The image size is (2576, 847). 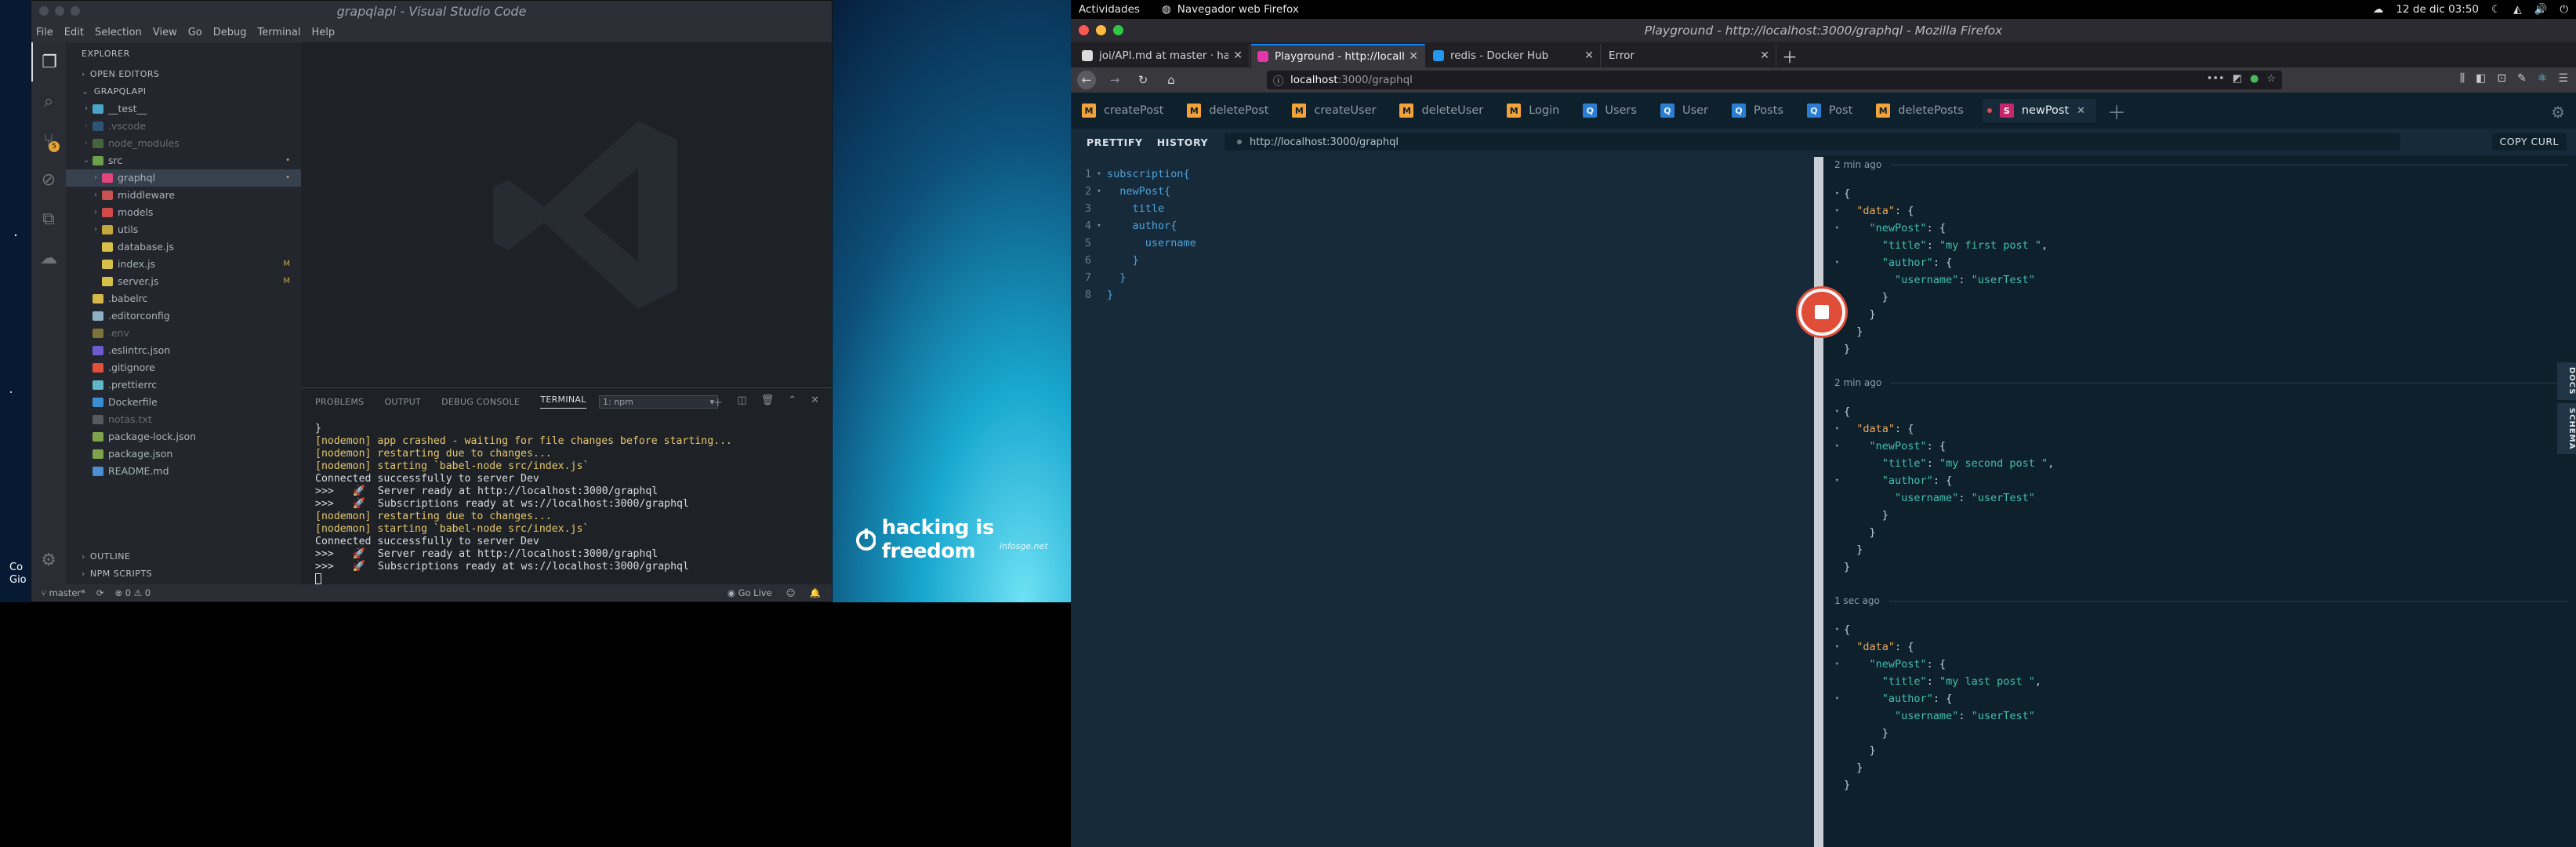 I want to click on activities-button: Actividades, so click(x=1110, y=9).